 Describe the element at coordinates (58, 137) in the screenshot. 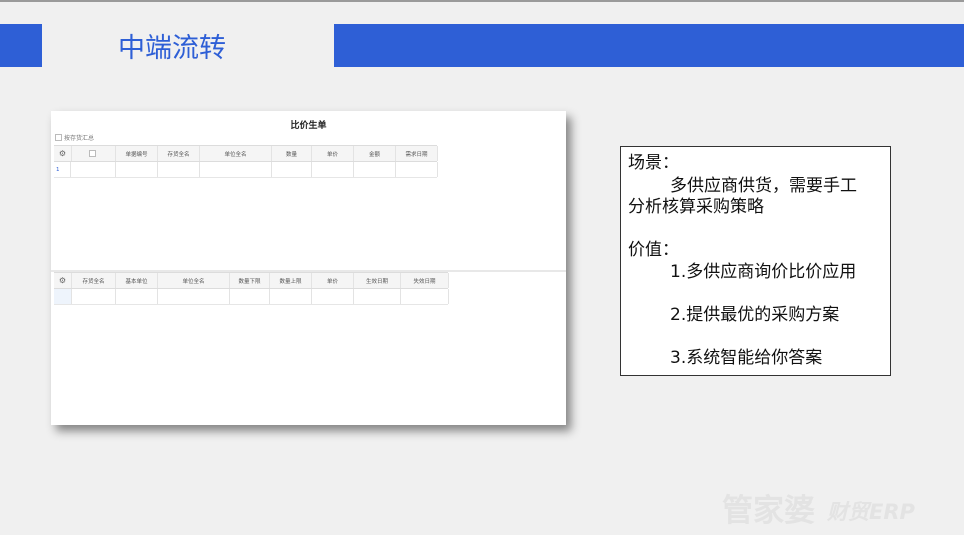

I see `summary-checkbox` at that location.